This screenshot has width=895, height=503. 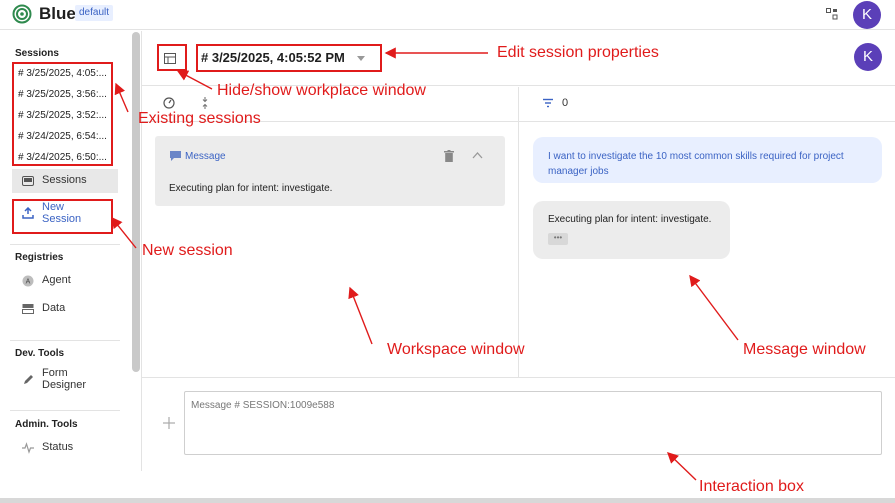 What do you see at coordinates (199, 118) in the screenshot?
I see `annotation-existing-sessions: Existing sessions` at bounding box center [199, 118].